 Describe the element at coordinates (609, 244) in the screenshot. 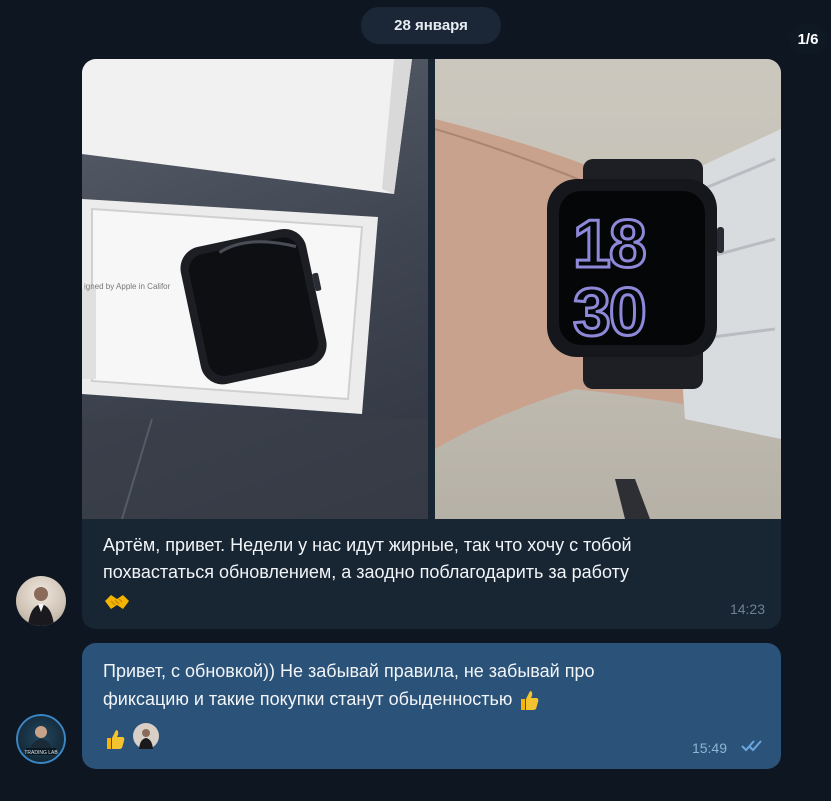

I see `watch-hour-text: 18` at that location.